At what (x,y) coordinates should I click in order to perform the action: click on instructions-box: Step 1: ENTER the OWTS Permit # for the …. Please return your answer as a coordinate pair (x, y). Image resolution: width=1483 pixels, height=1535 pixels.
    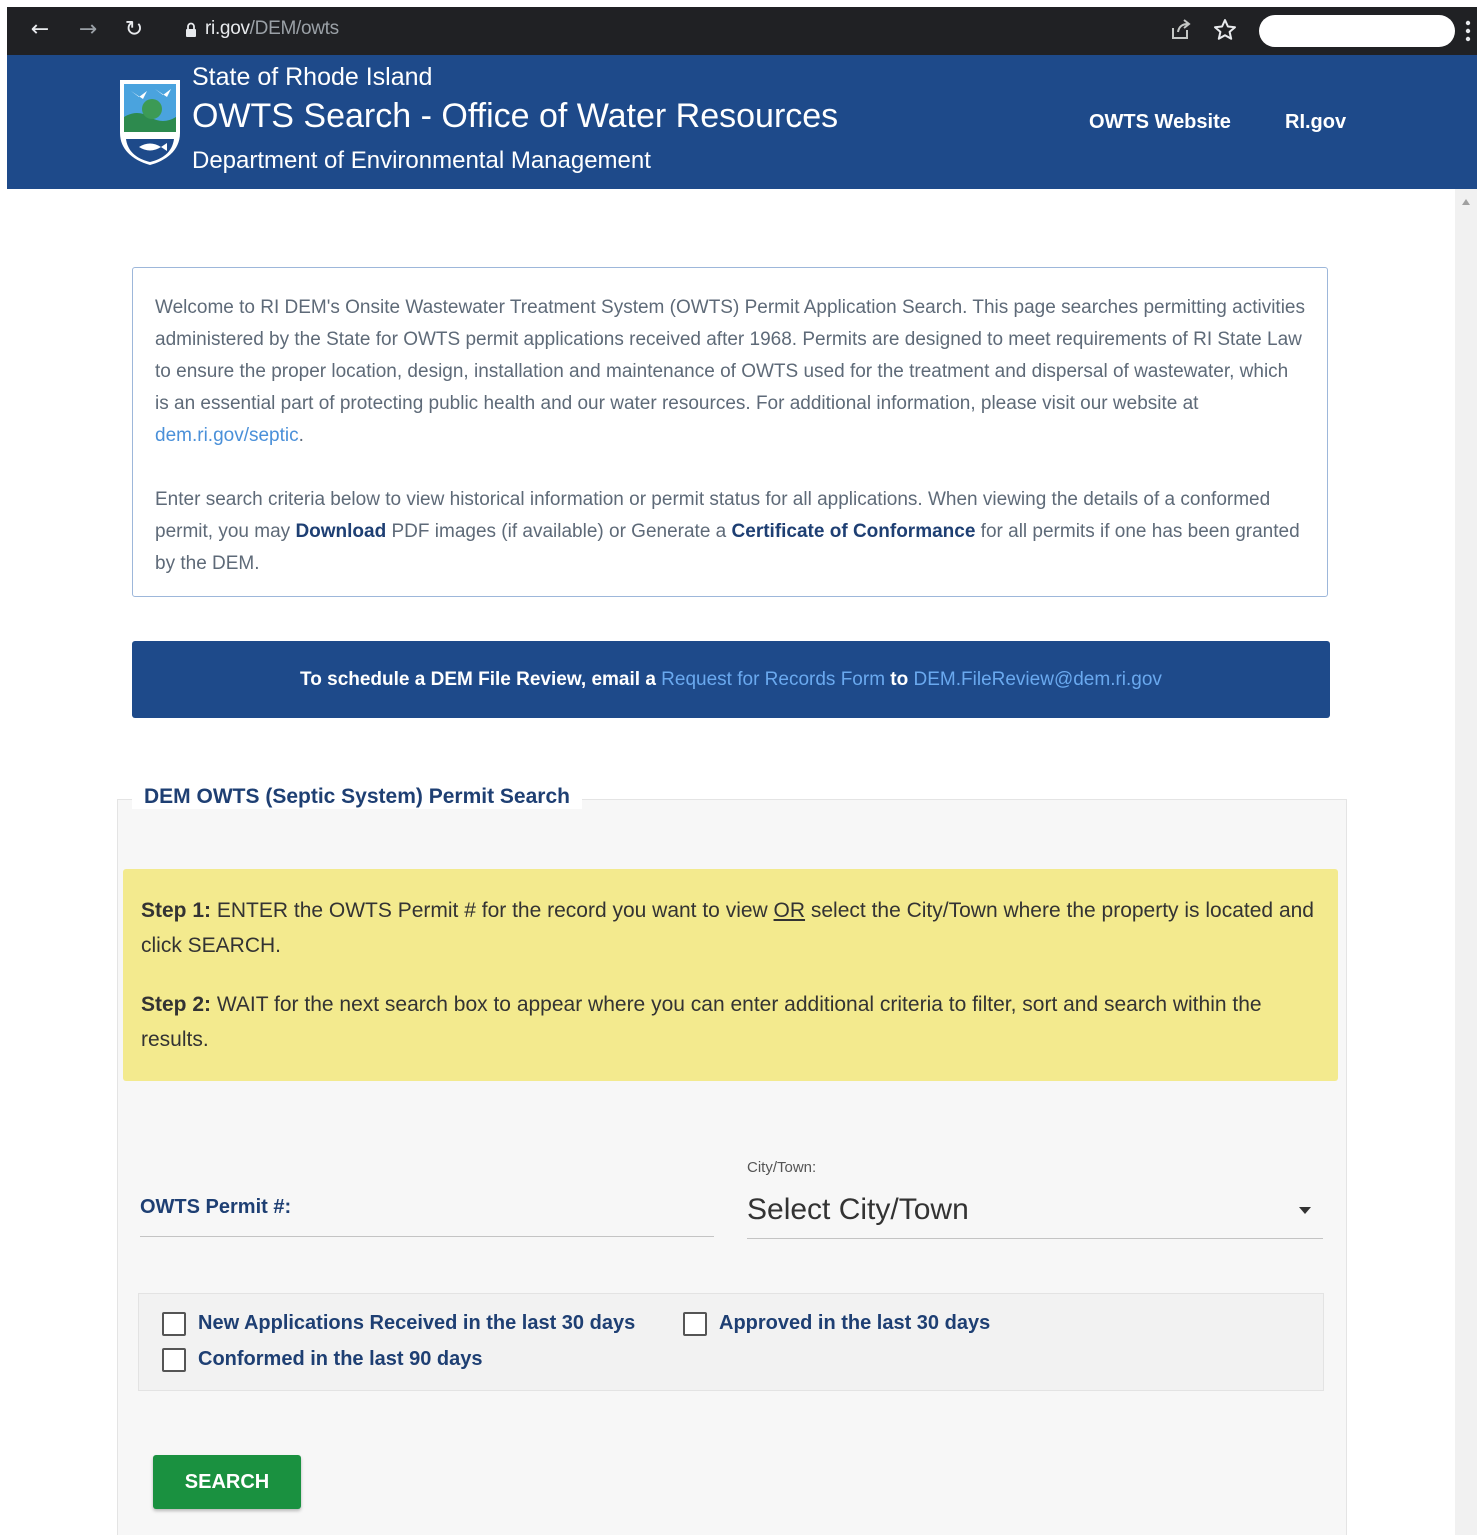
    Looking at the image, I should click on (730, 975).